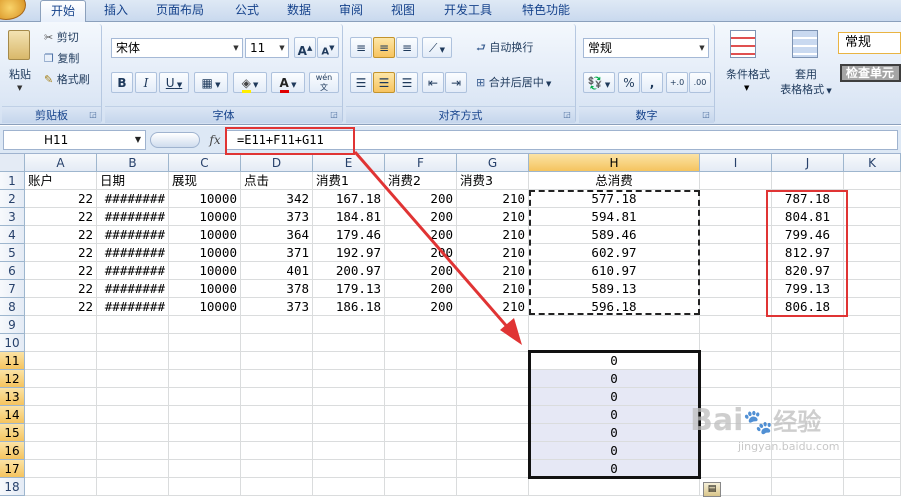  I want to click on cell-A14, so click(61, 415).